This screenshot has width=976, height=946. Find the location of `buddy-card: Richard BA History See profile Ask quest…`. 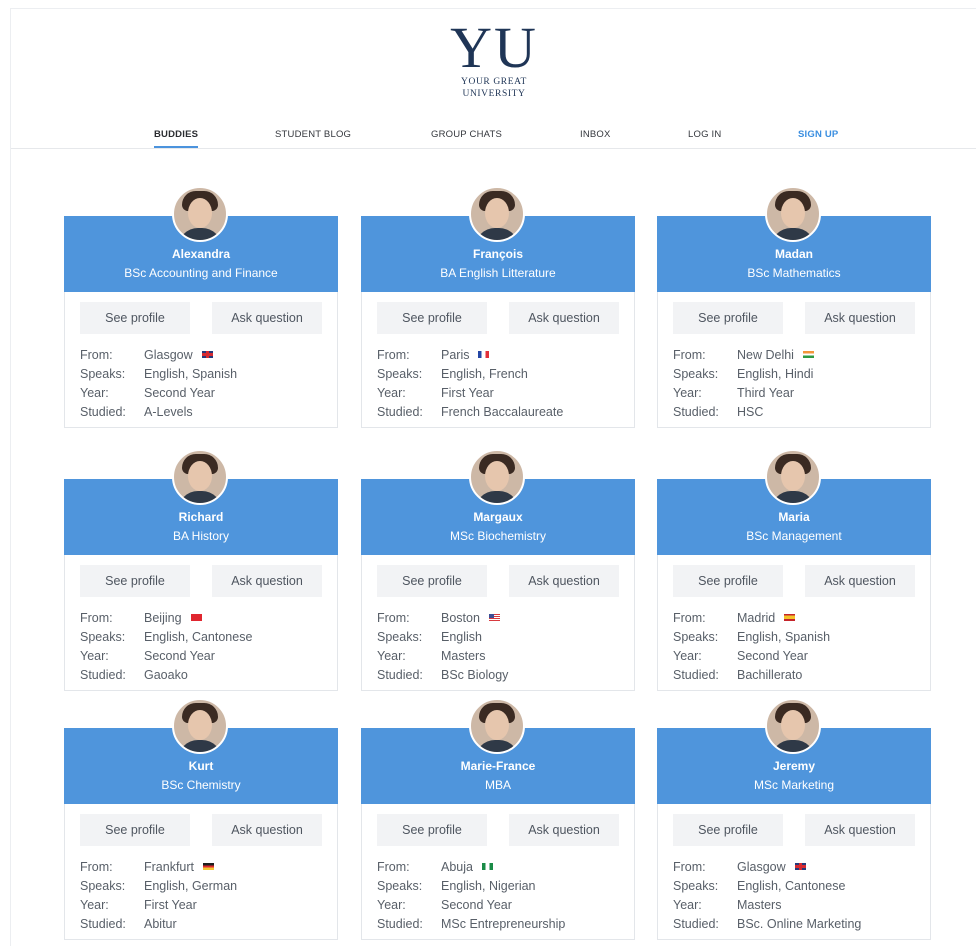

buddy-card: Richard BA History See profile Ask quest… is located at coordinates (201, 570).